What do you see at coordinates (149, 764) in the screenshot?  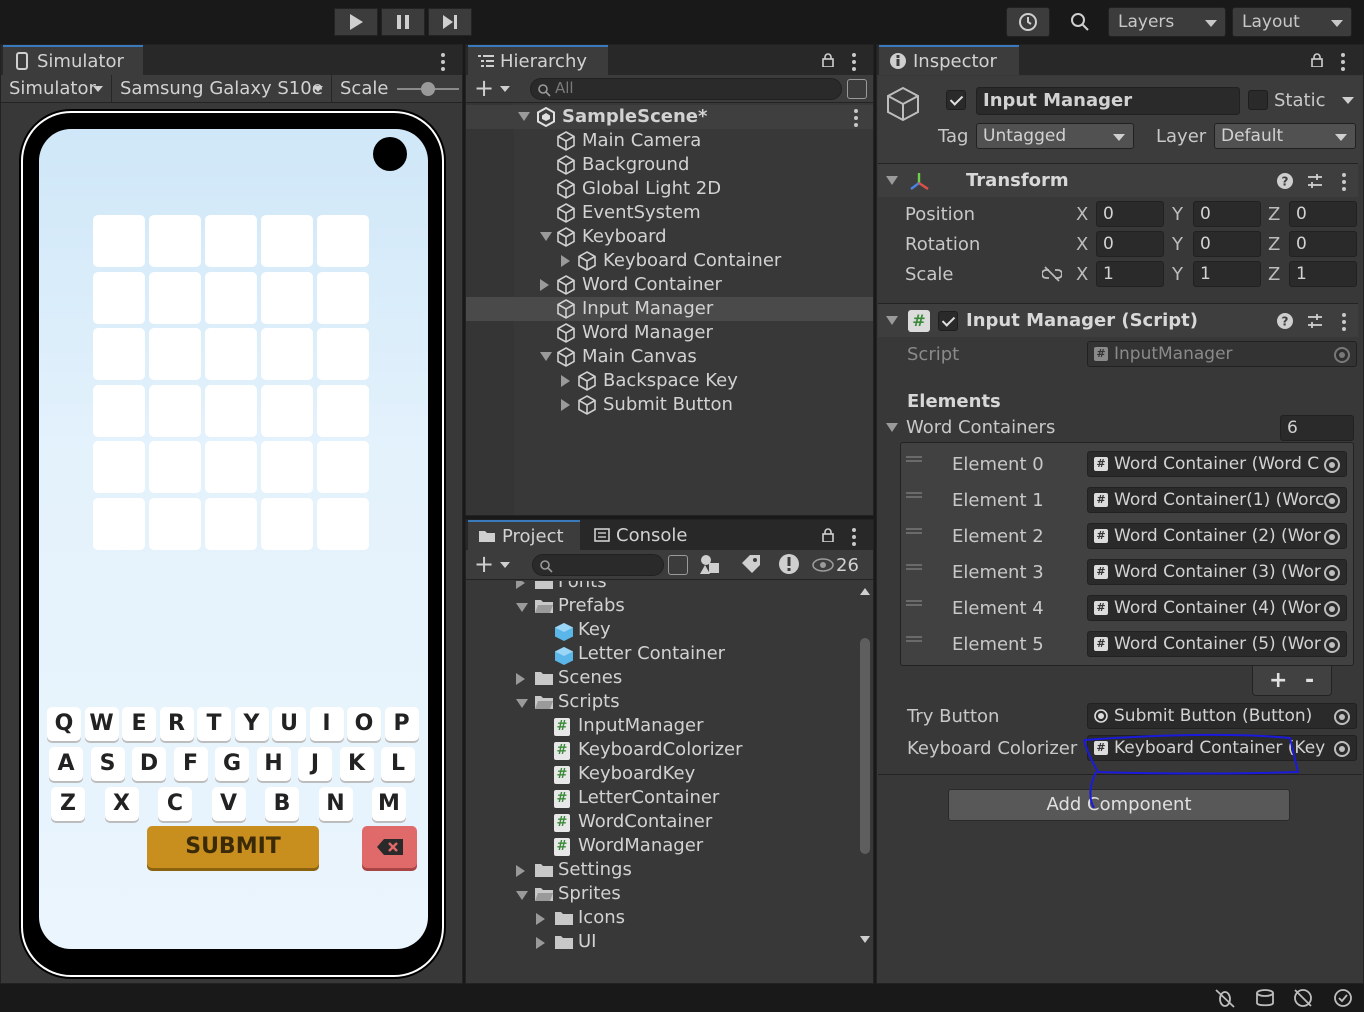 I see `key-d: D` at bounding box center [149, 764].